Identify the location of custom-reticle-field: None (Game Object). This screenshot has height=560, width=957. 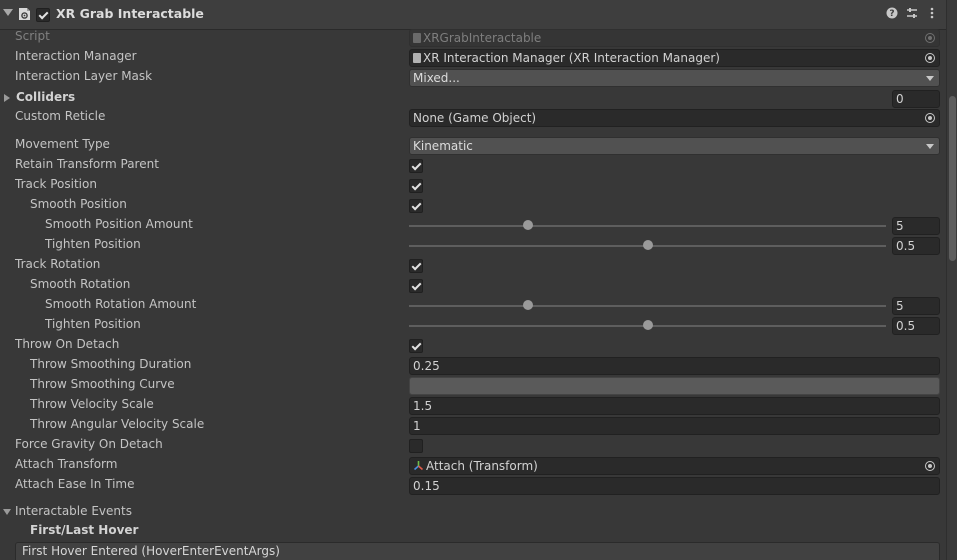
(674, 118).